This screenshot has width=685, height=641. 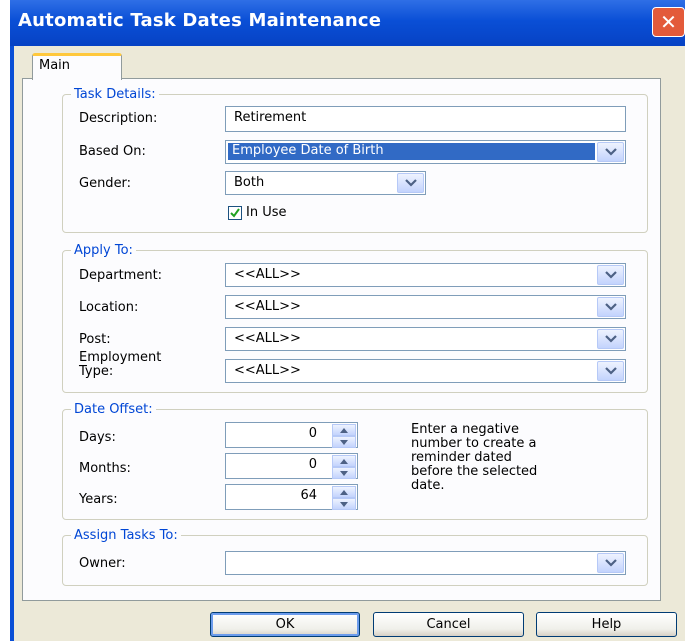 I want to click on tab-main: Main, so click(x=77, y=66).